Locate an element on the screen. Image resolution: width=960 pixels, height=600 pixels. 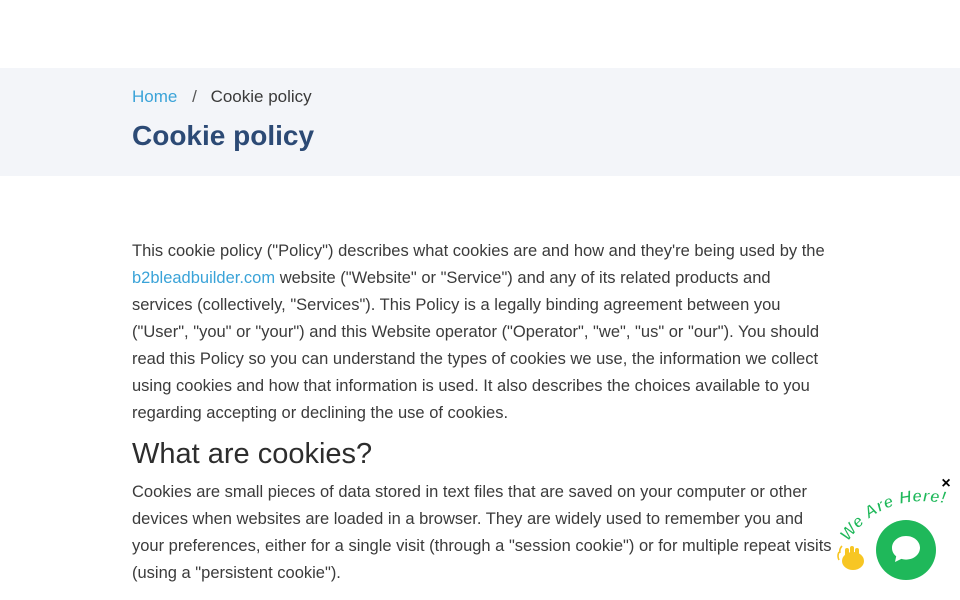
chat-widget: × We Are Here! is located at coordinates (897, 537).